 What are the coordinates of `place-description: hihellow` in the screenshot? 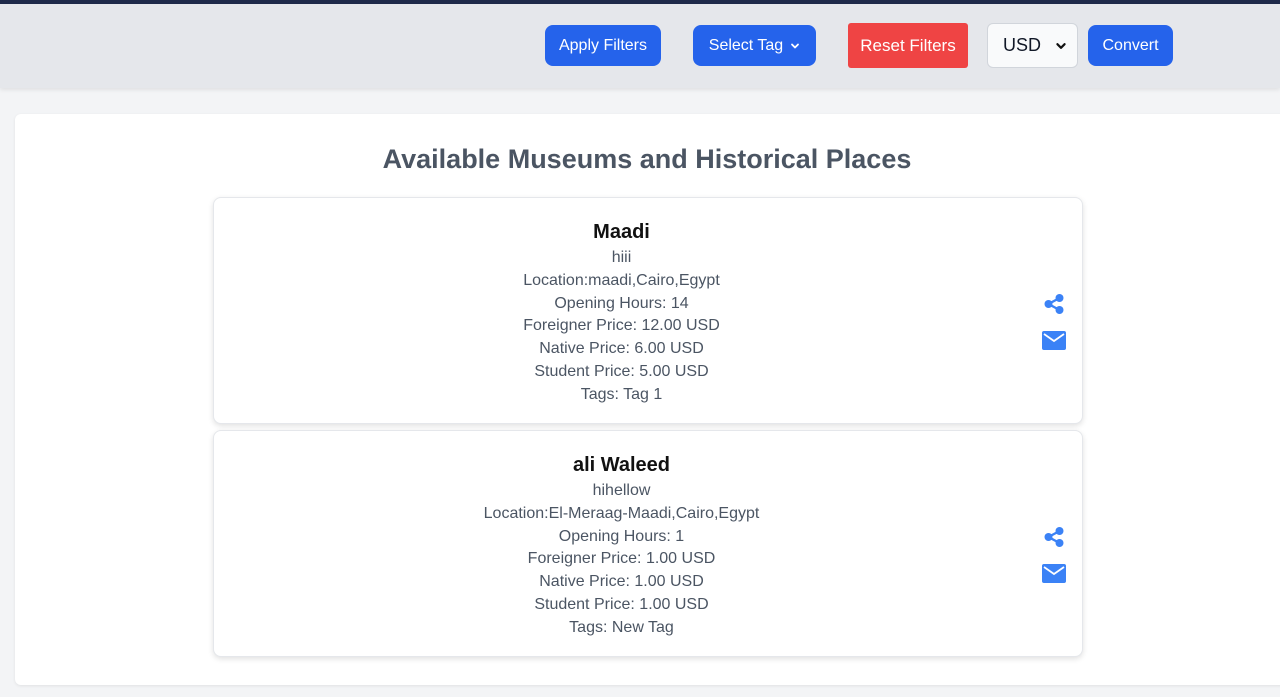 It's located at (621, 490).